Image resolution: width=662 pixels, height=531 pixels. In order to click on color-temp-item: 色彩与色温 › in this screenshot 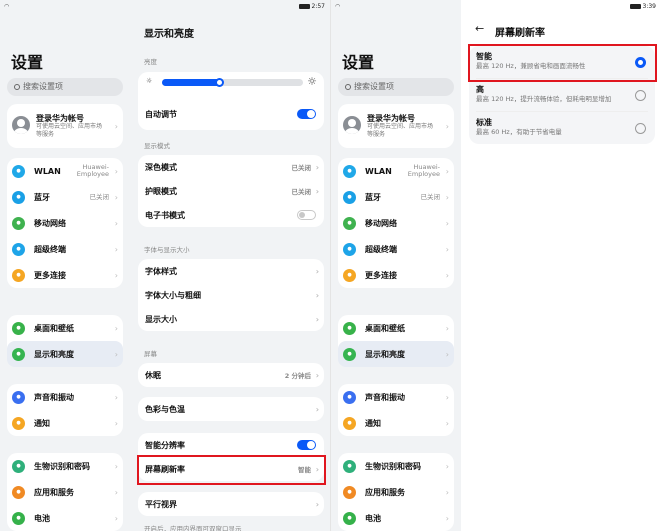, I will do `click(231, 409)`.